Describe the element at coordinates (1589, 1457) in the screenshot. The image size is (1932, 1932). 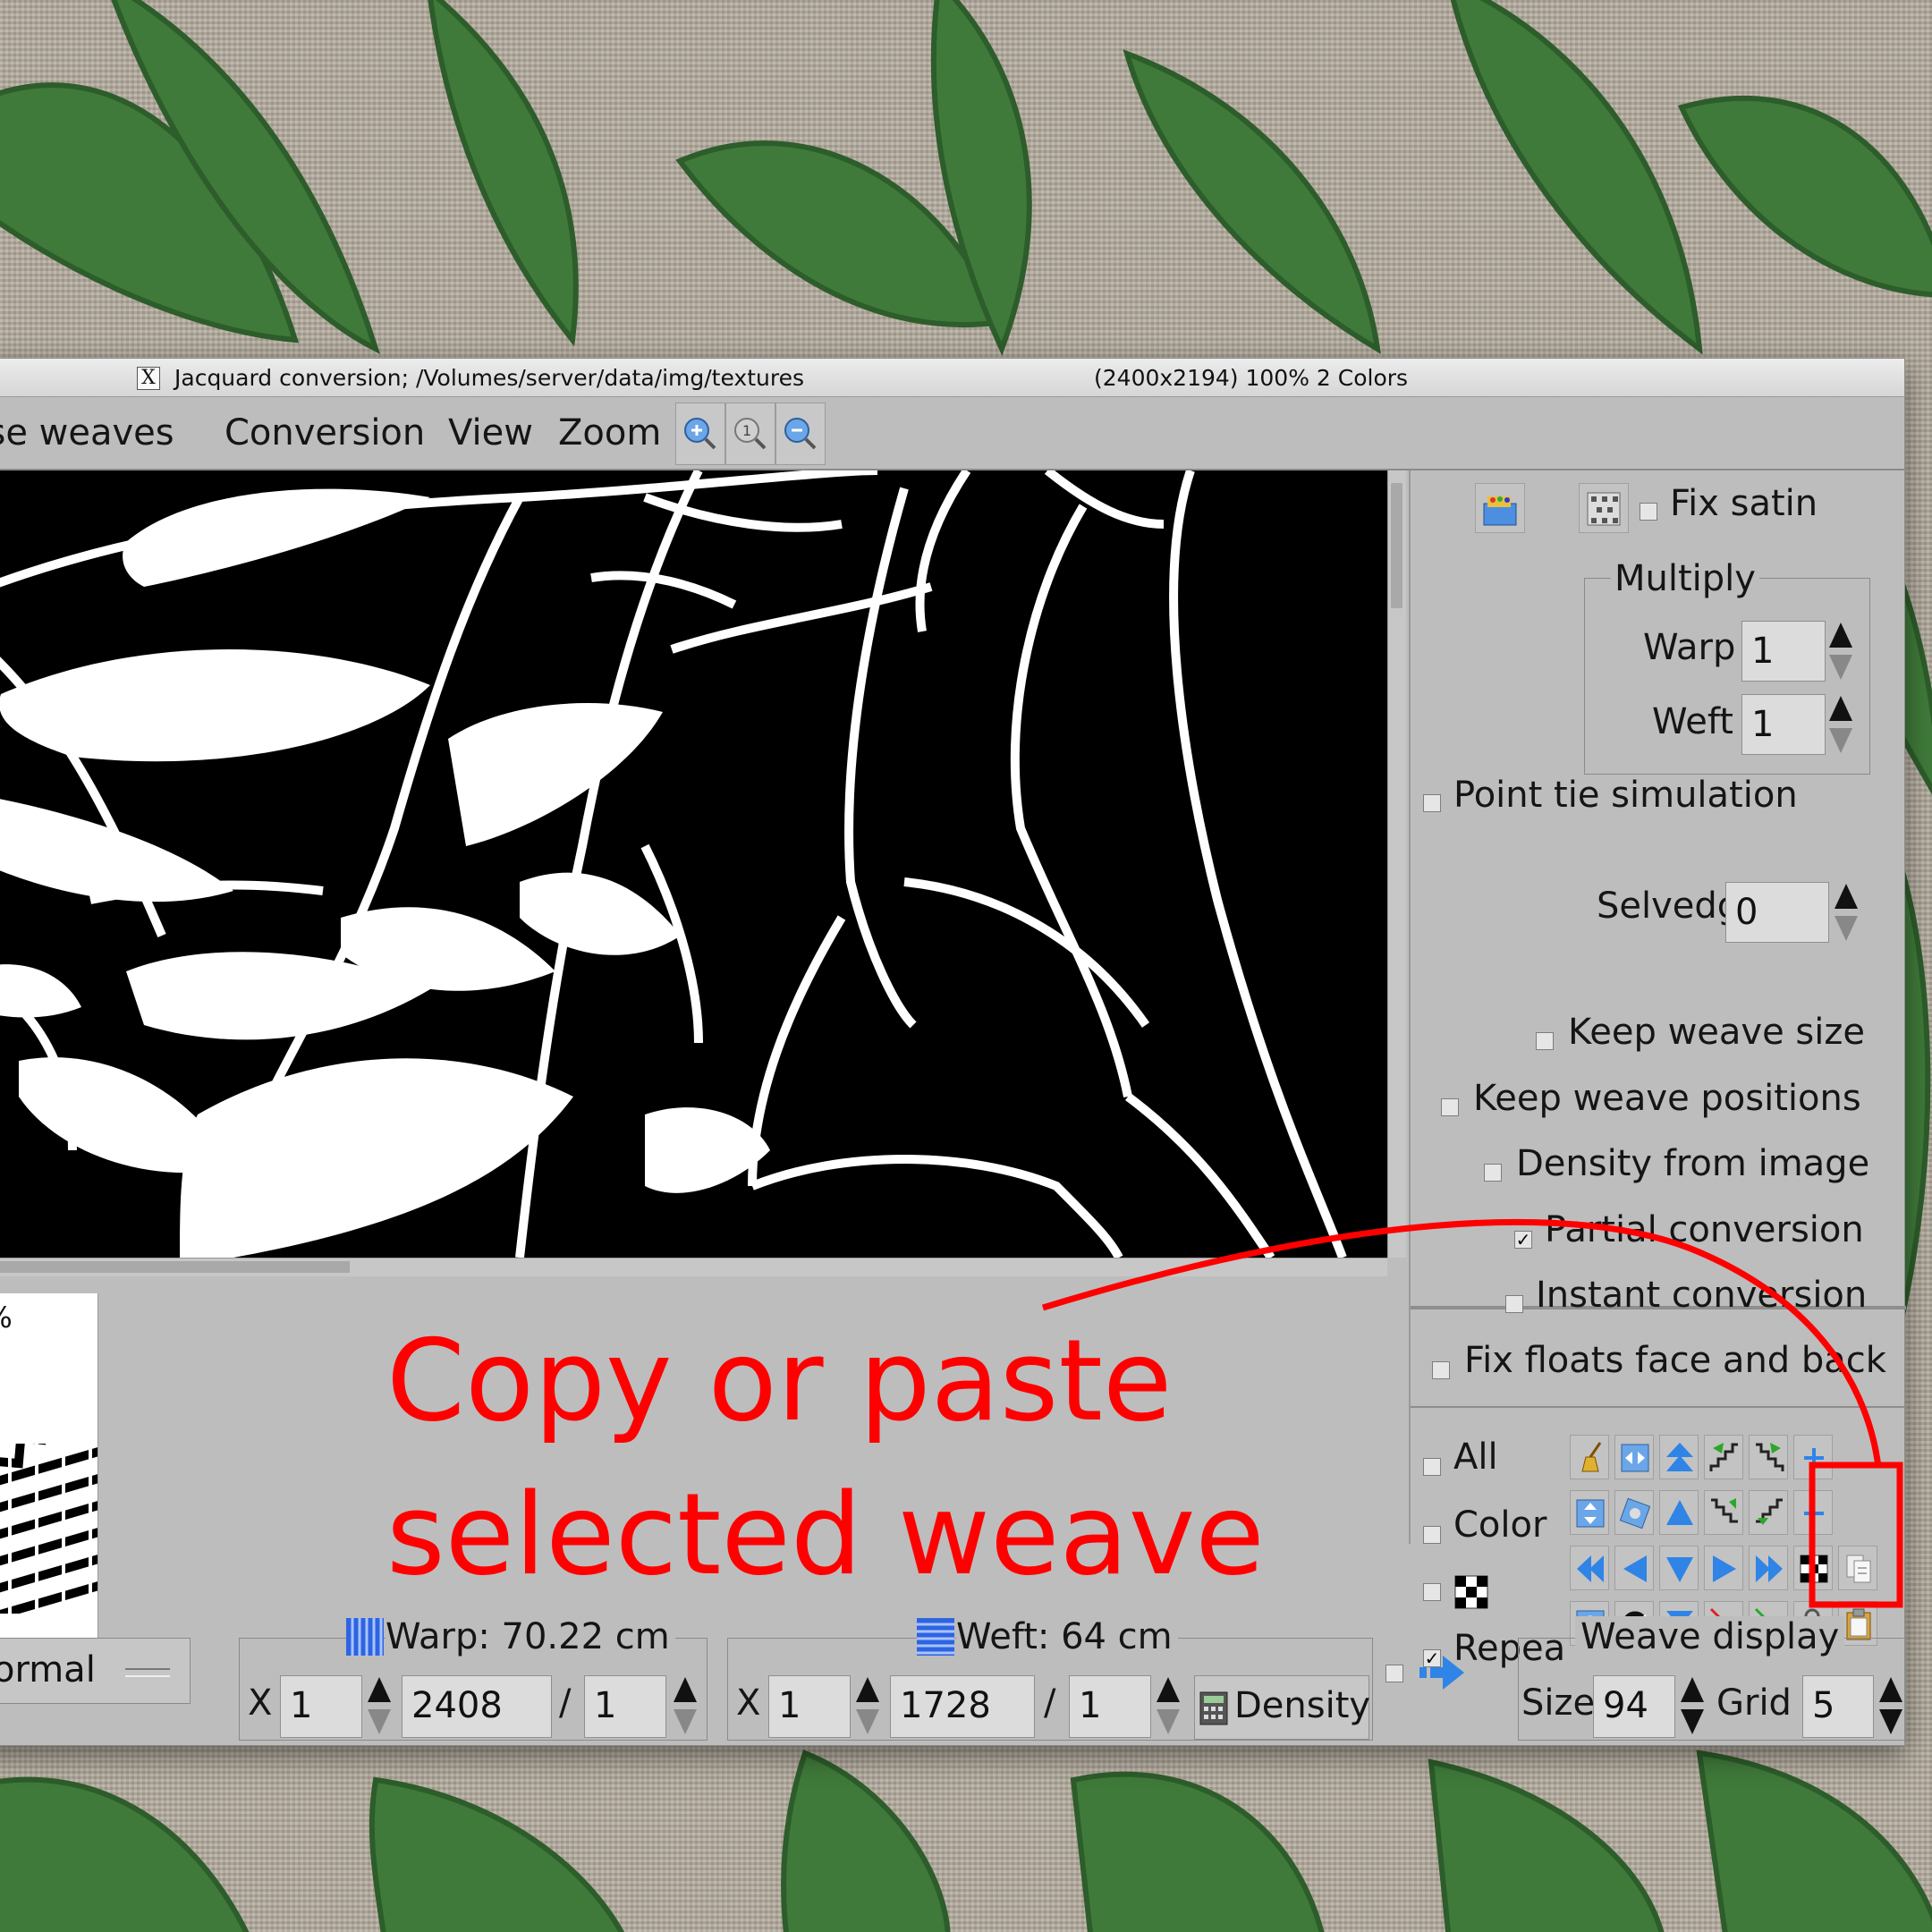
I see `clear-weave-button` at that location.